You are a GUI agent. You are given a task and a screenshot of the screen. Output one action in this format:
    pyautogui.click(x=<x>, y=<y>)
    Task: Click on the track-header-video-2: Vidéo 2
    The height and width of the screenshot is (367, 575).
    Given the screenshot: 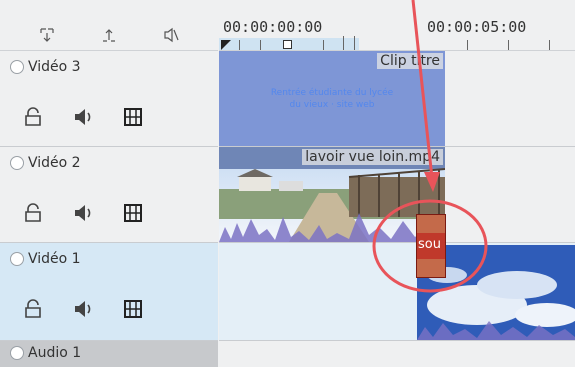 What is the action you would take?
    pyautogui.click(x=109, y=195)
    